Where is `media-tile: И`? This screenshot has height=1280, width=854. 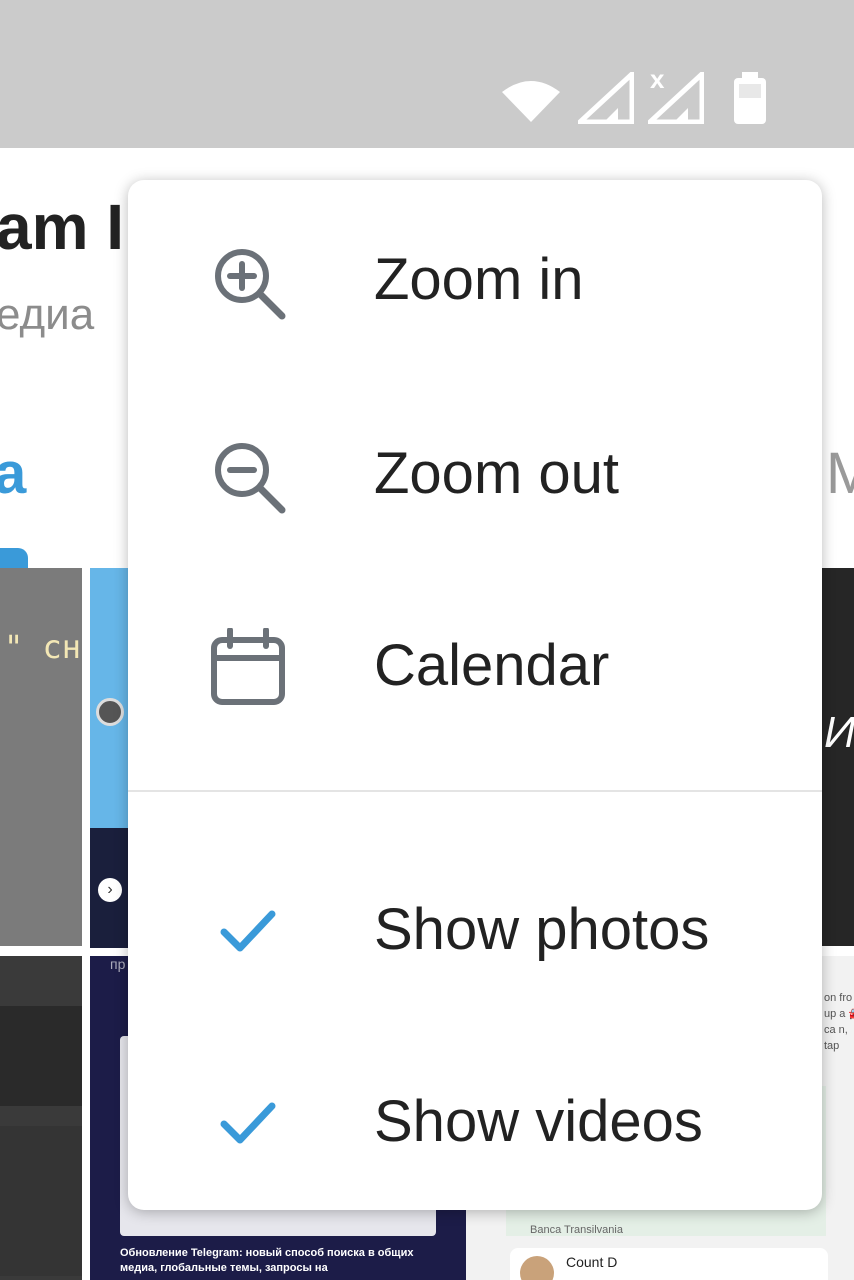
media-tile: И is located at coordinates (837, 757).